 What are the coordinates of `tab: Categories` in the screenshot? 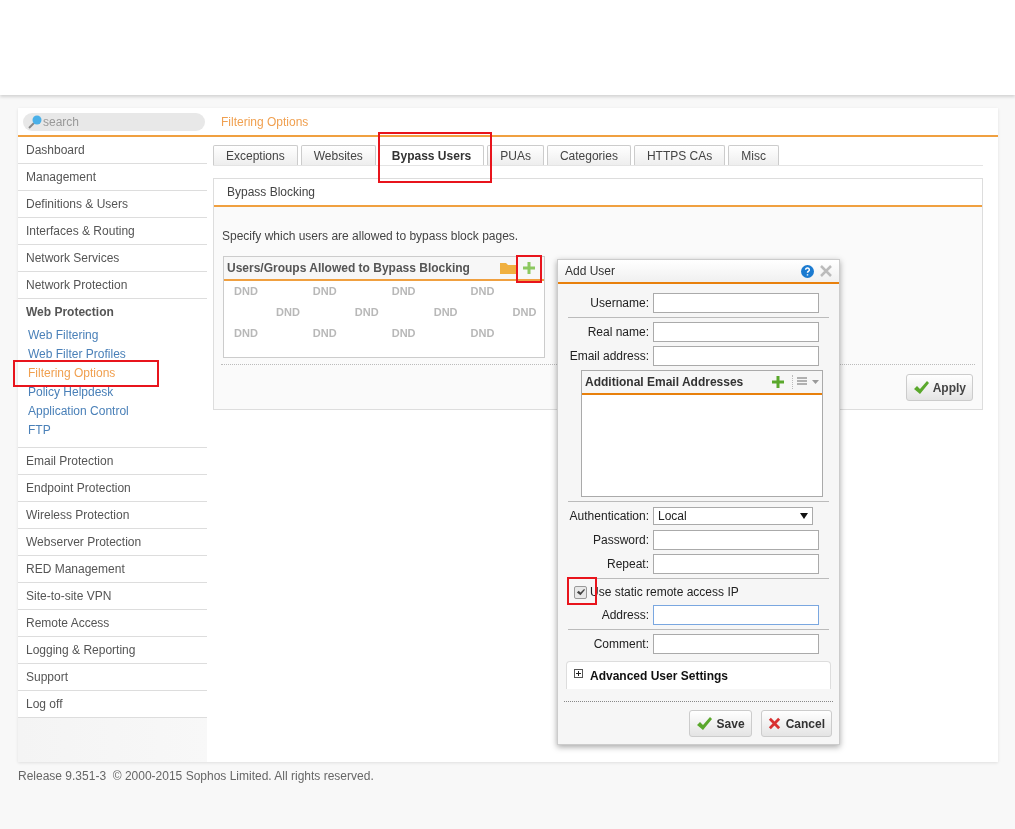 It's located at (588, 155).